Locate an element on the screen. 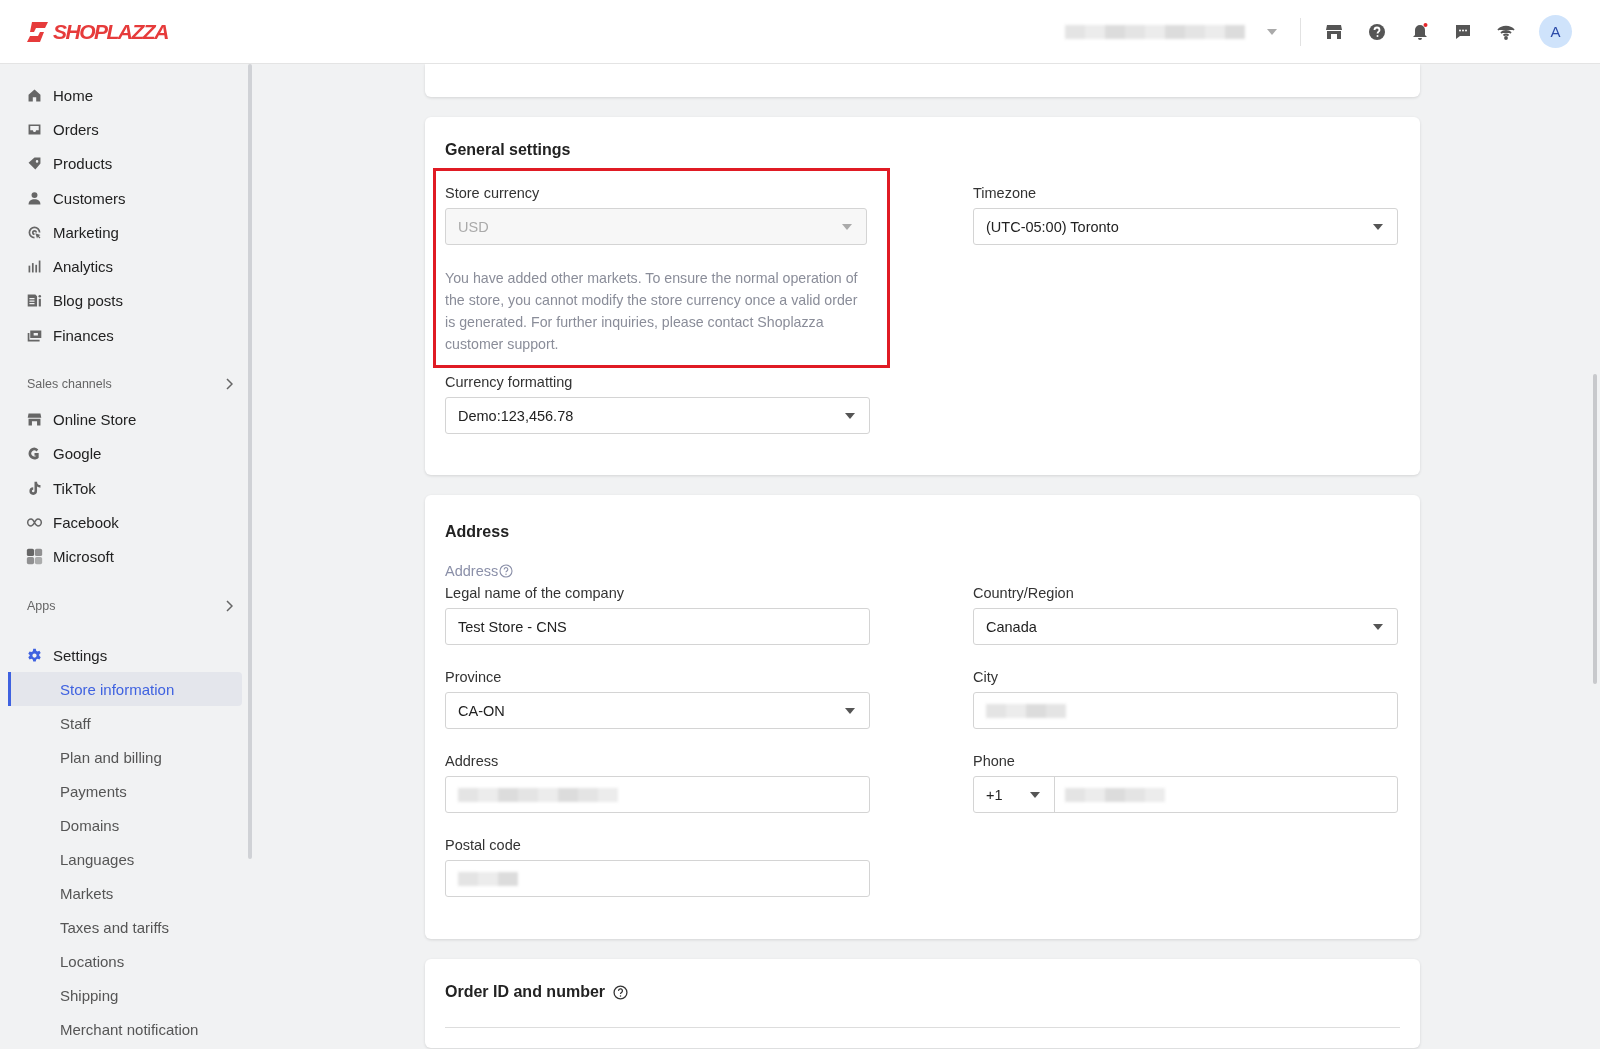  field-label: Store currency is located at coordinates (493, 193).